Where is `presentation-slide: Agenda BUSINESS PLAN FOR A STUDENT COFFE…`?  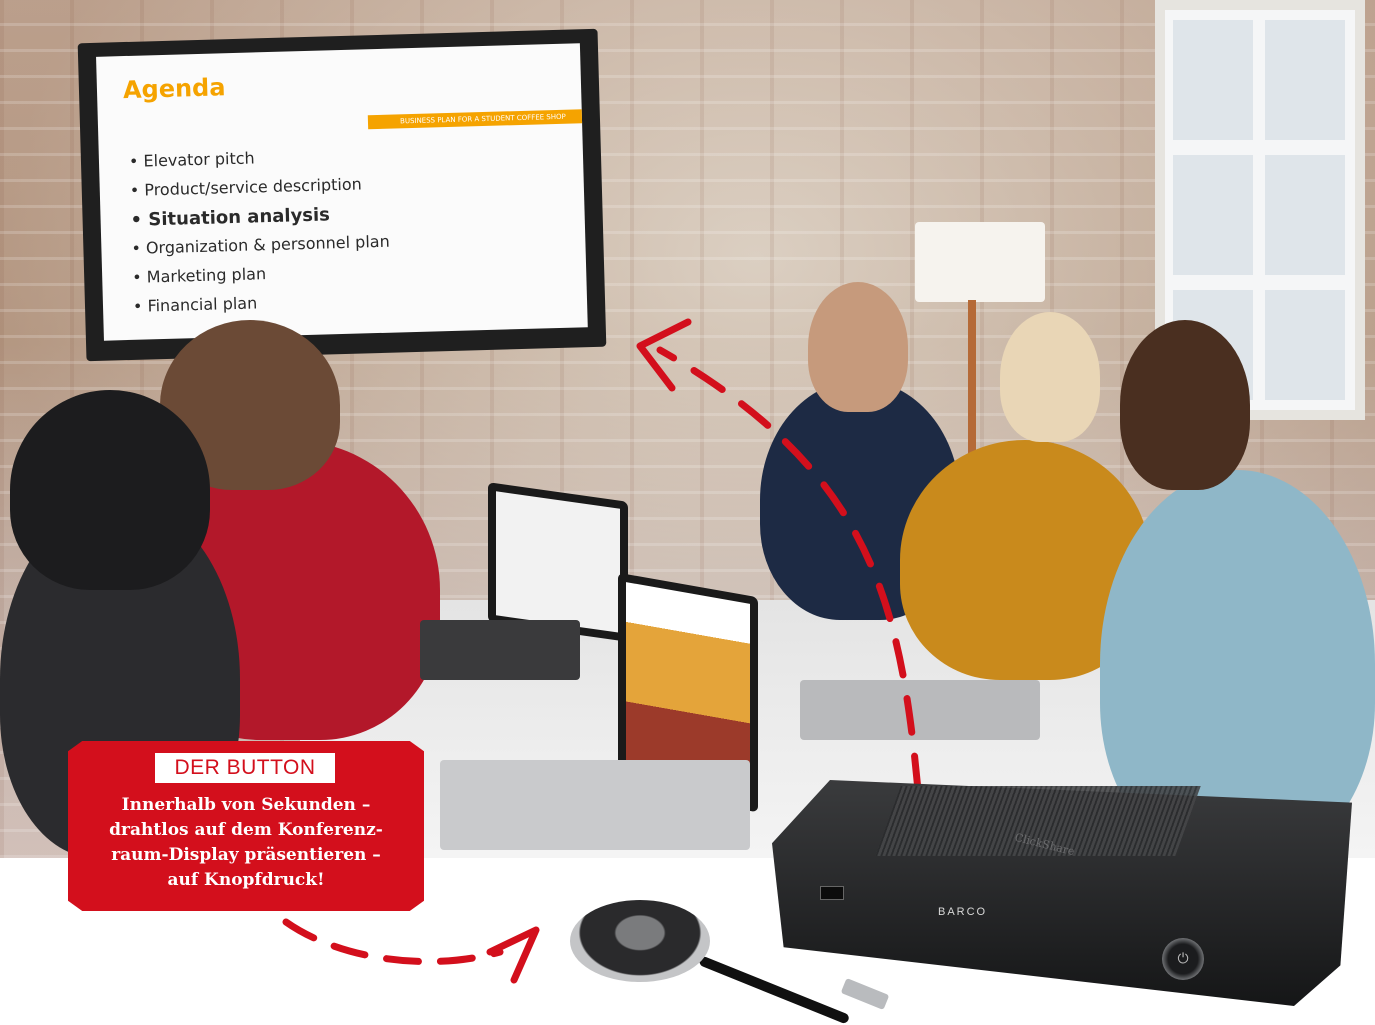 presentation-slide: Agenda BUSINESS PLAN FOR A STUDENT COFFE… is located at coordinates (342, 192).